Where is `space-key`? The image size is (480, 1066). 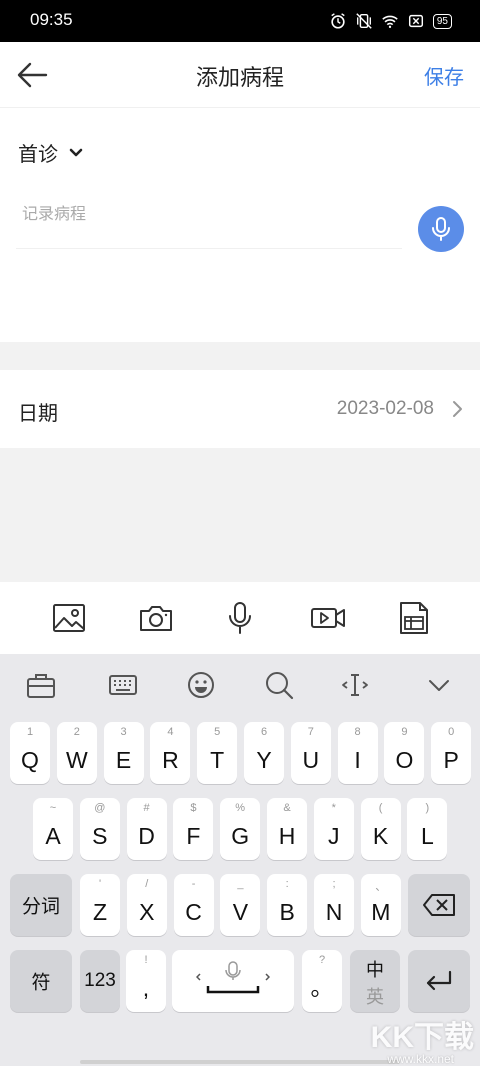 space-key is located at coordinates (233, 981).